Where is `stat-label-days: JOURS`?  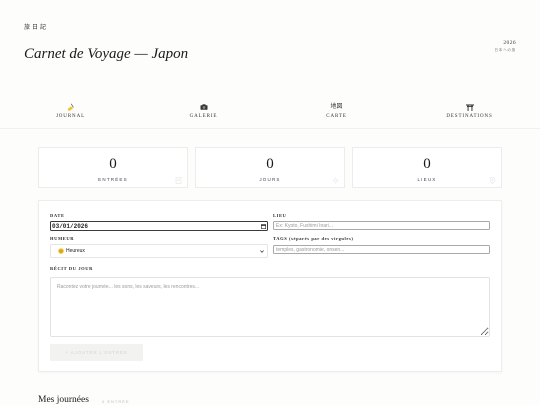
stat-label-days: JOURS is located at coordinates (270, 179).